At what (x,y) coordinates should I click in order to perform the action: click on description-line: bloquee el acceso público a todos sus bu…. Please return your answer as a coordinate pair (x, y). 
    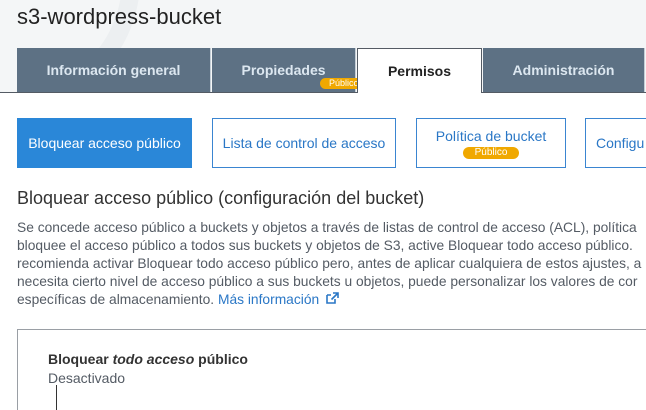
    Looking at the image, I should click on (325, 245).